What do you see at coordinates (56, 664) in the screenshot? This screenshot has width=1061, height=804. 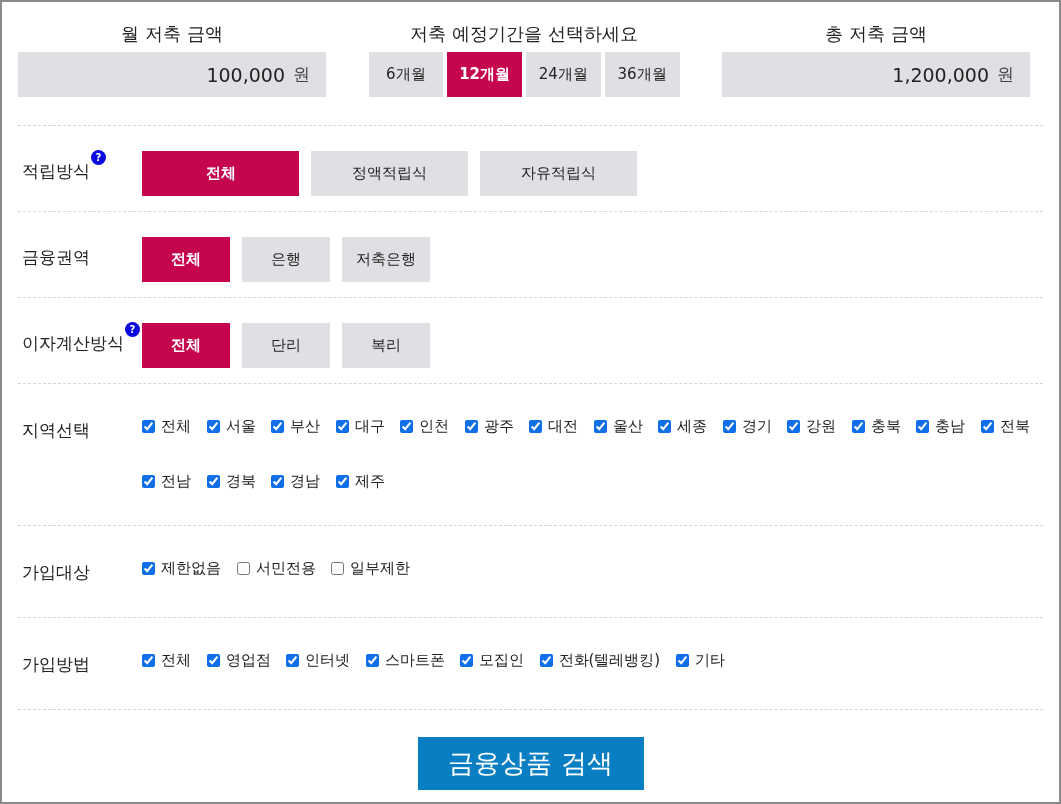 I see `filter-label: 가입방법` at bounding box center [56, 664].